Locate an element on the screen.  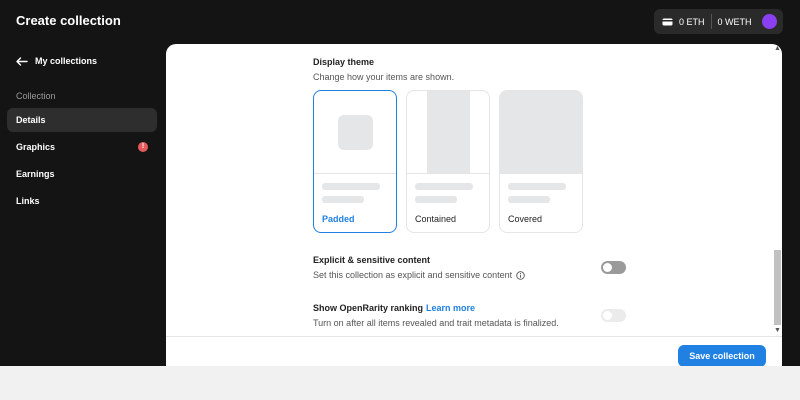
sidebar-item-details: Details is located at coordinates (82, 120).